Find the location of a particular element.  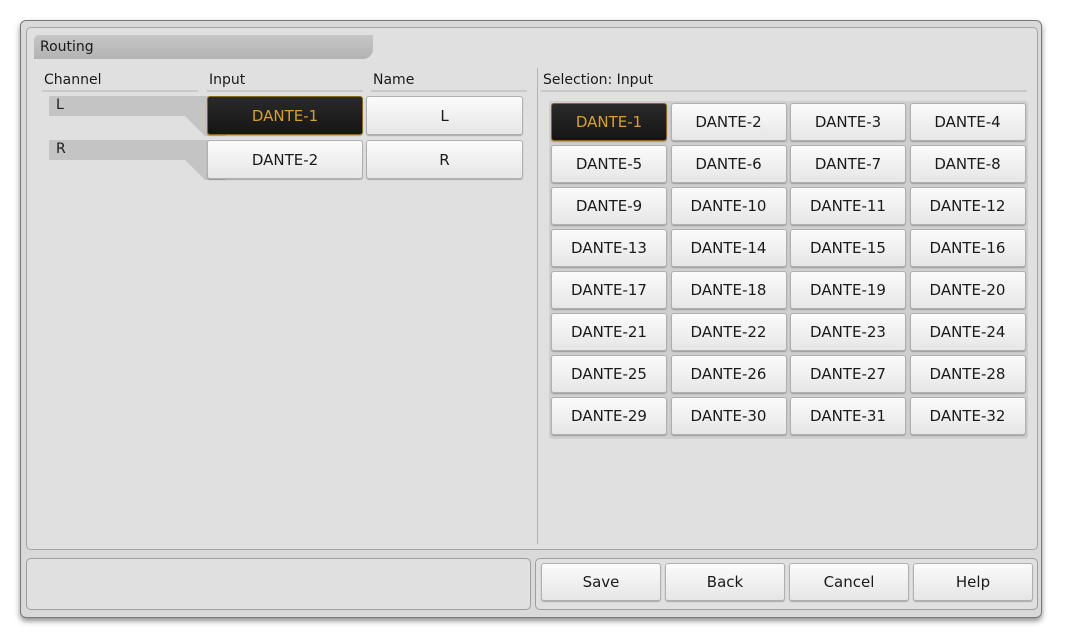

input-option-button: DANTE-1 is located at coordinates (609, 122).